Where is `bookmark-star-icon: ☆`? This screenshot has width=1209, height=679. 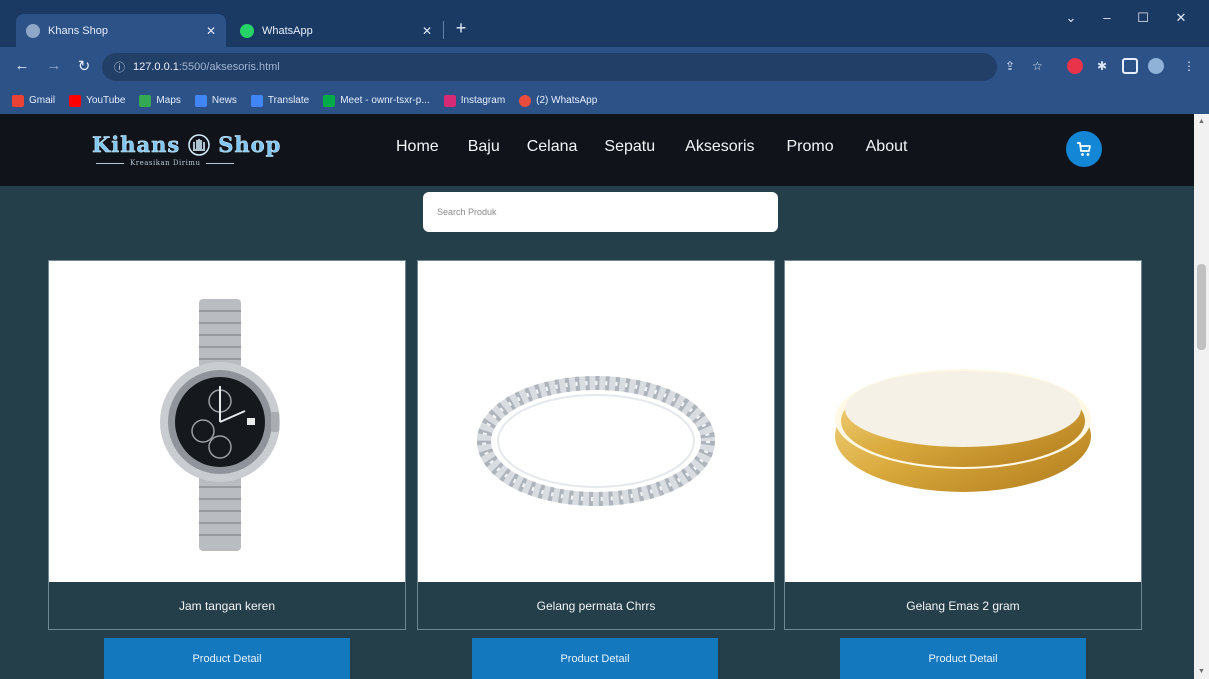
bookmark-star-icon: ☆ is located at coordinates (1037, 66).